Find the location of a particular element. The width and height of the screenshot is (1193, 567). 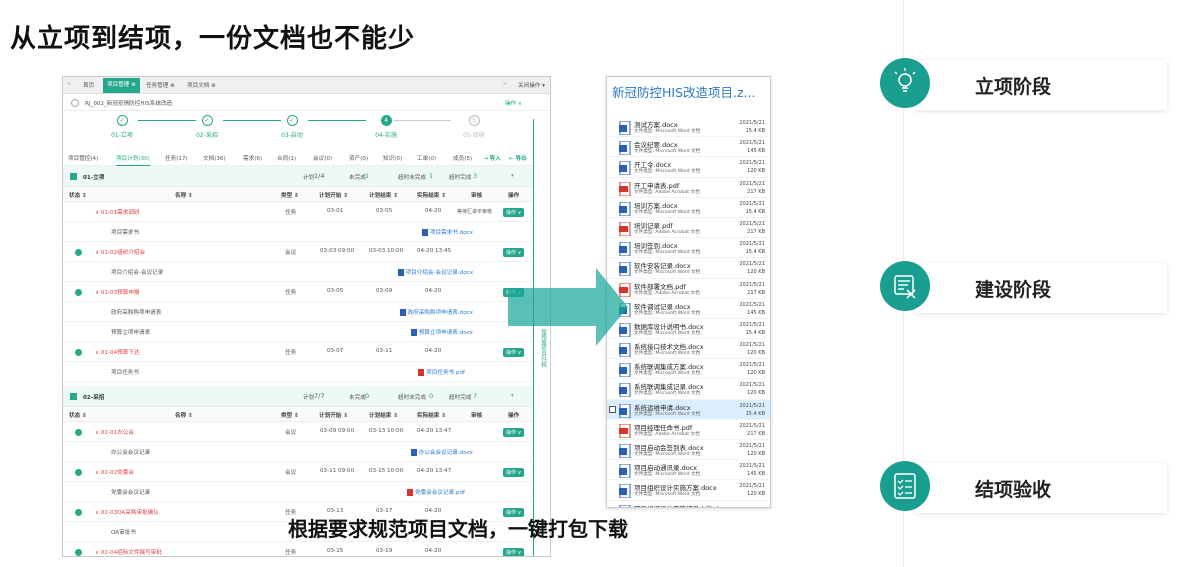

doc-link: 项目需求书.docx is located at coordinates (447, 232).